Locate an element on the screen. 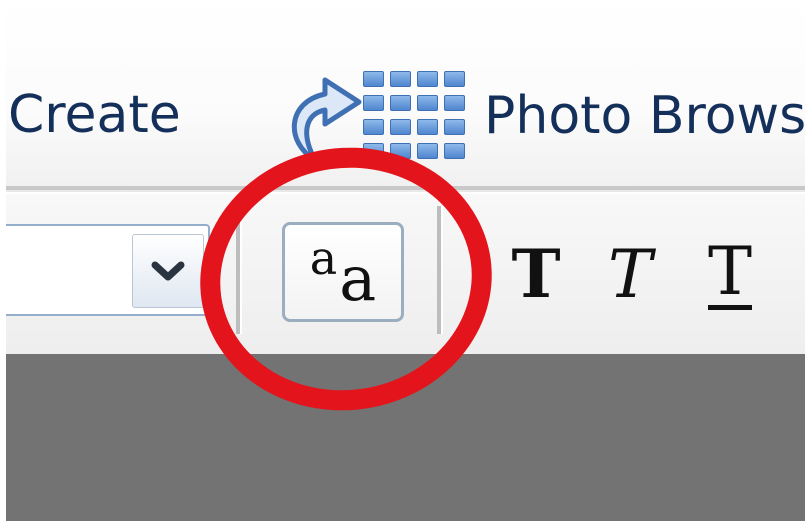 This screenshot has height=521, width=805. text-size-button: a a is located at coordinates (343, 272).